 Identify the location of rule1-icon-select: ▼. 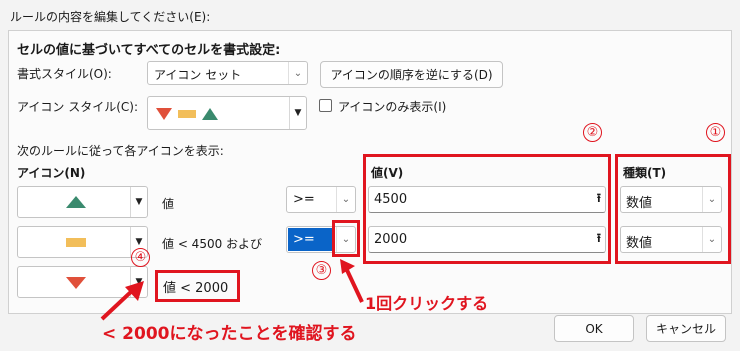
(82, 202).